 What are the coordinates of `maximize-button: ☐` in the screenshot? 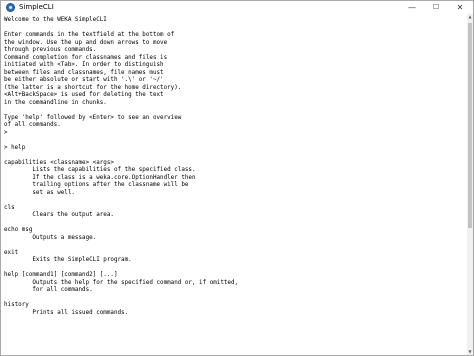 It's located at (436, 7).